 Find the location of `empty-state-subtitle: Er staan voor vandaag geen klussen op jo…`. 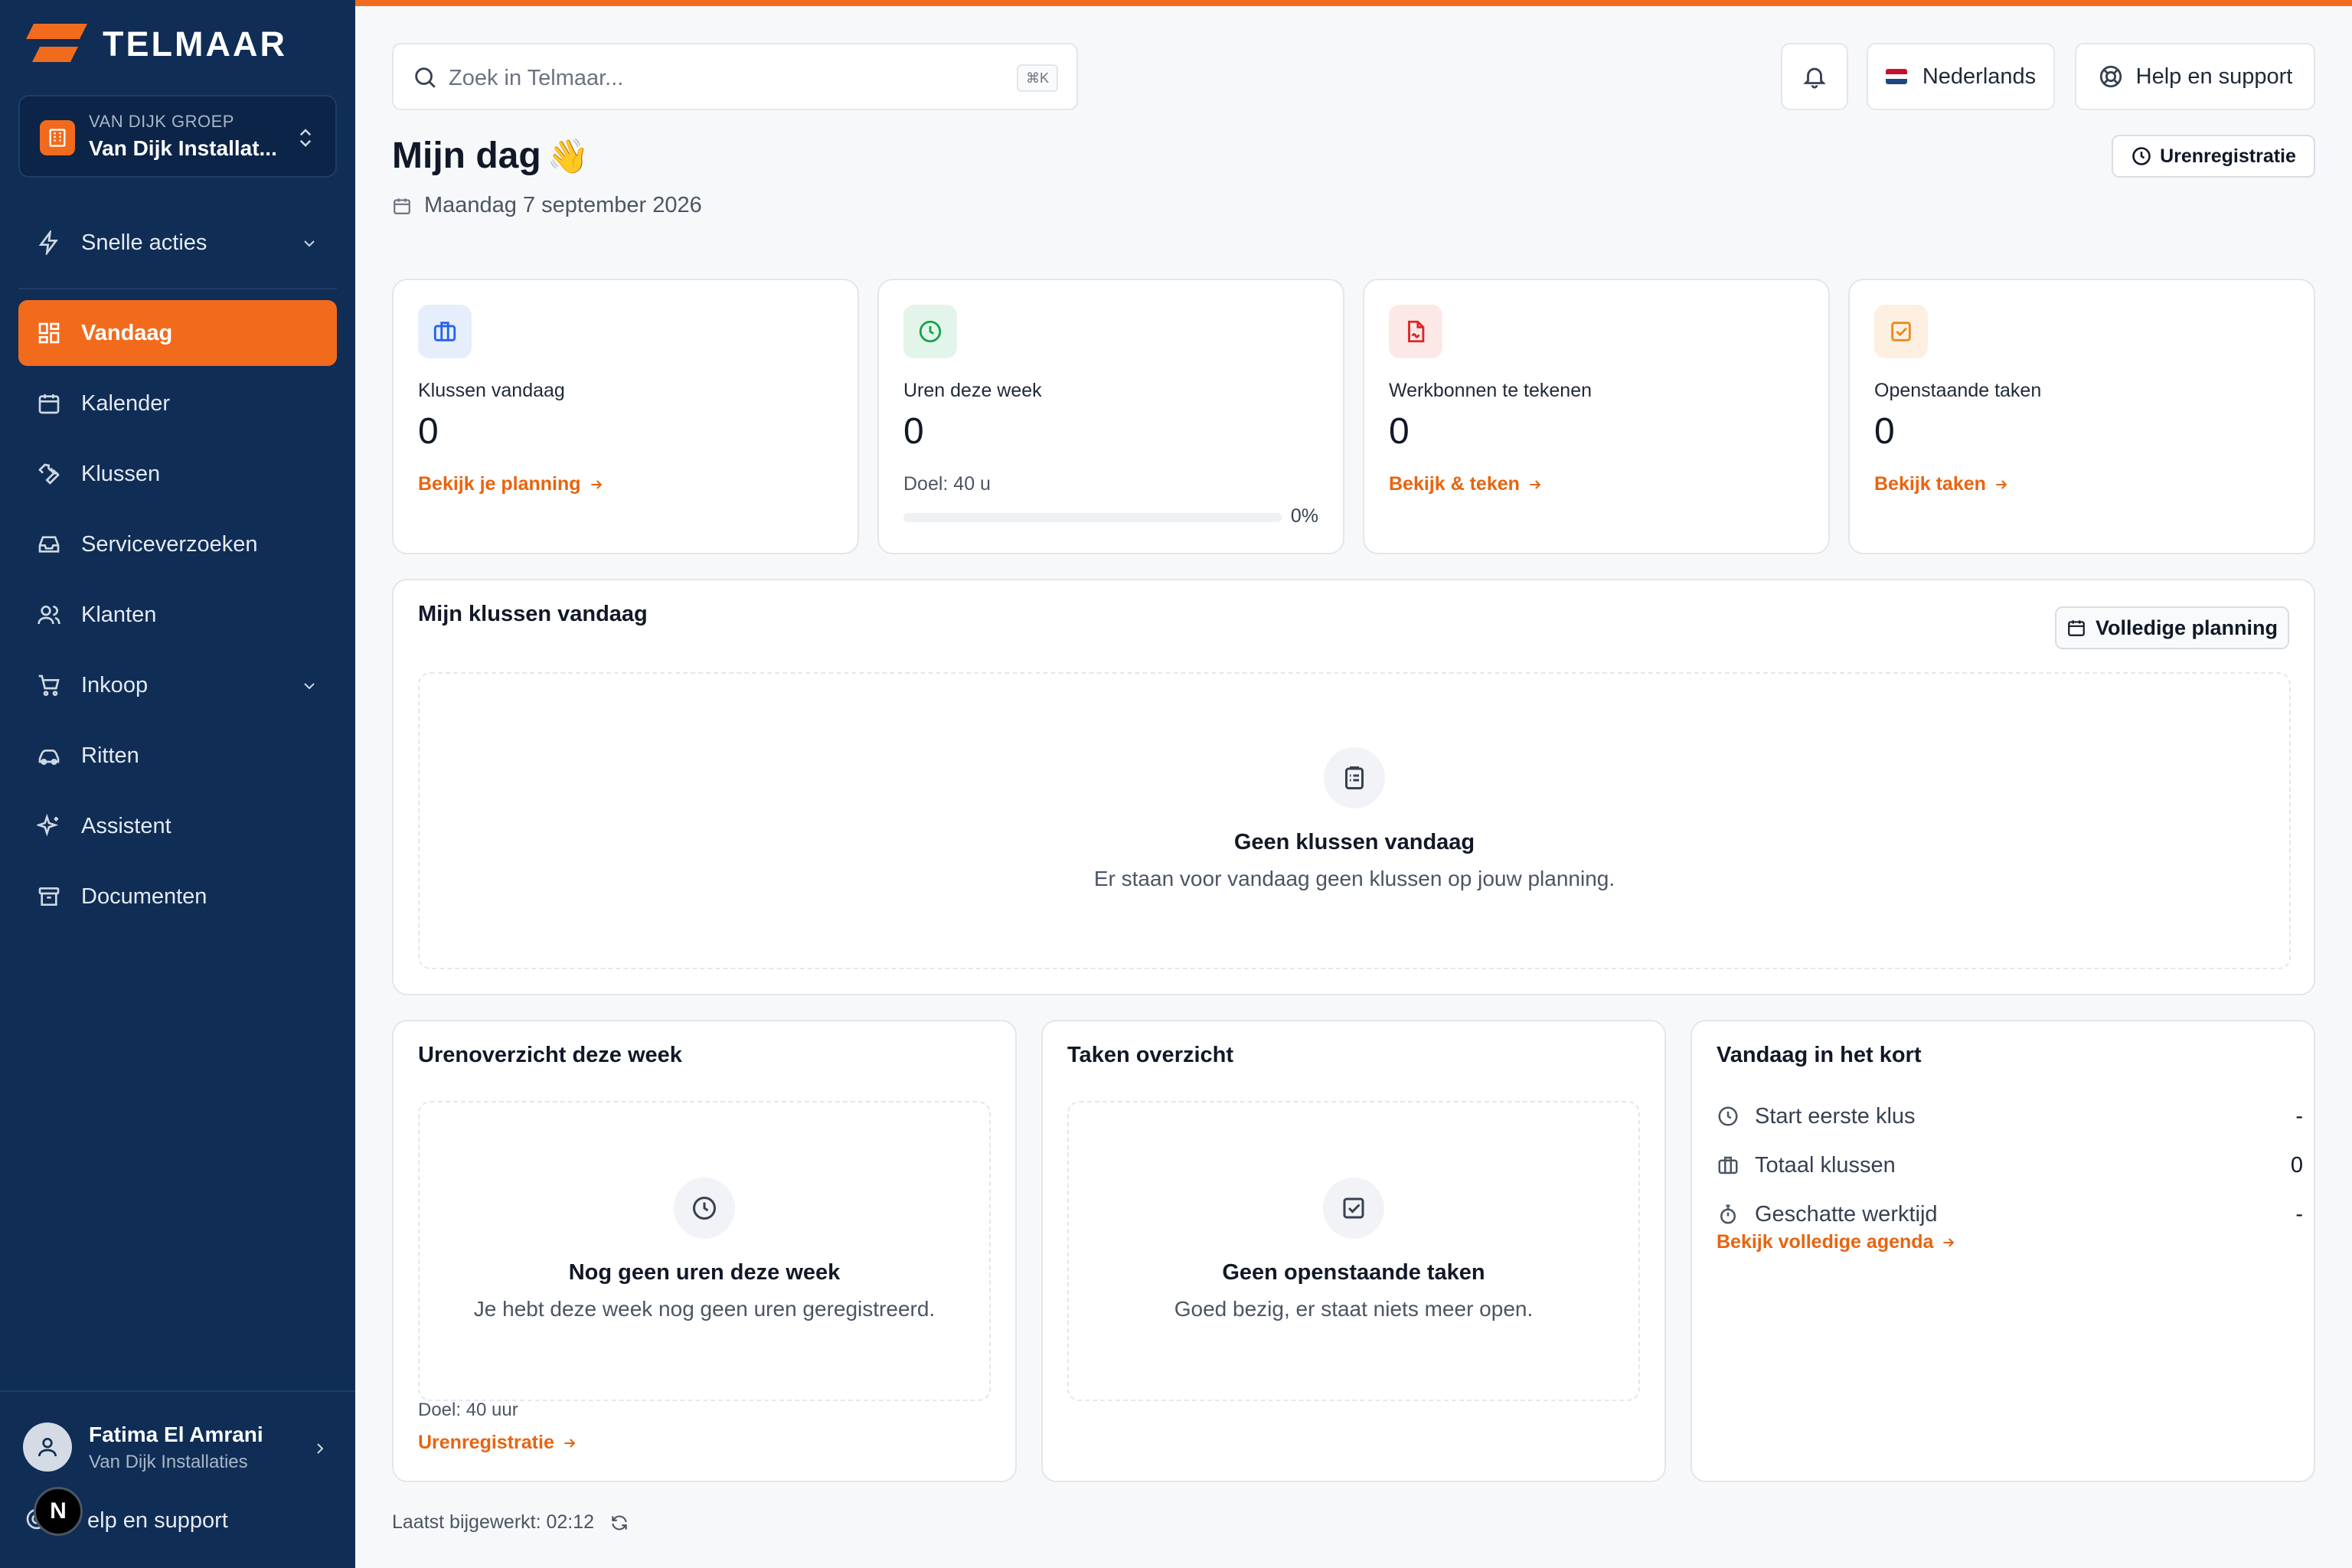

empty-state-subtitle: Er staan voor vandaag geen klussen op jo… is located at coordinates (1354, 878).